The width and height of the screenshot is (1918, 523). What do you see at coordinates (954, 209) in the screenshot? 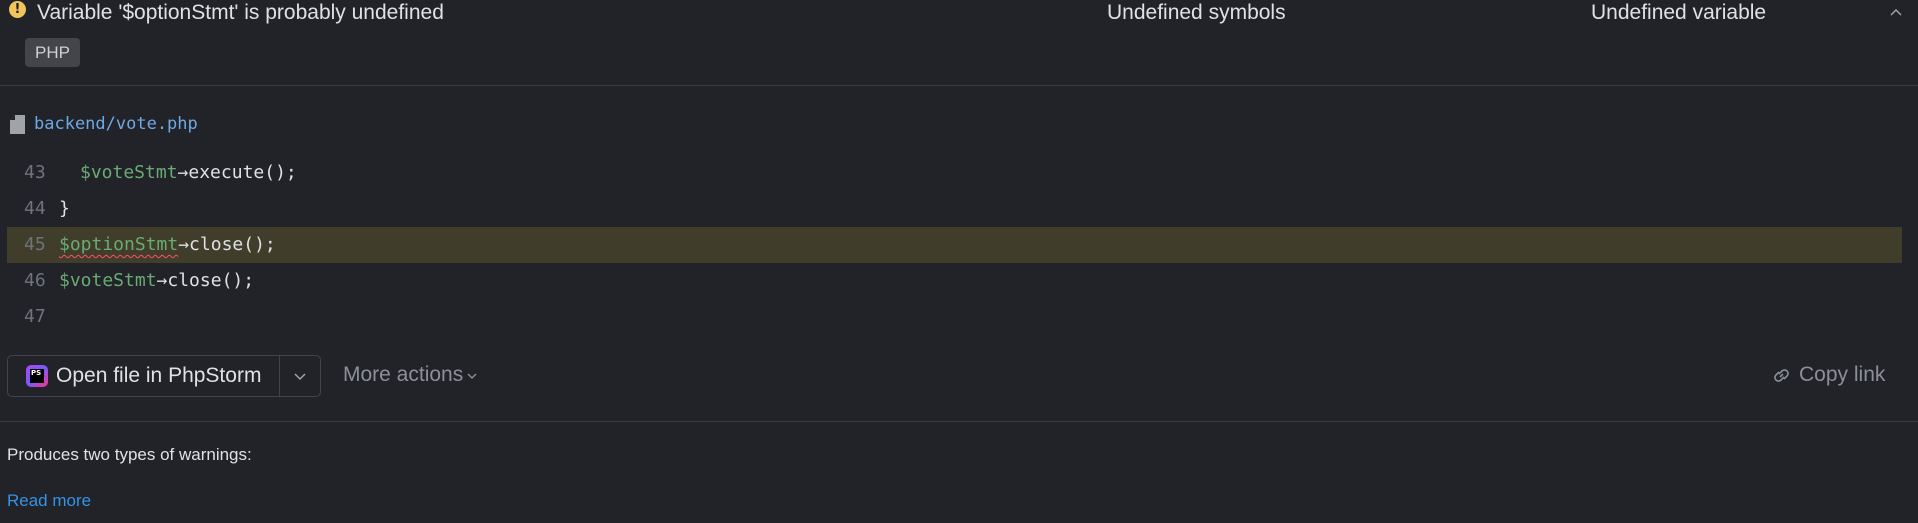
I see `code-line: 44 }` at bounding box center [954, 209].